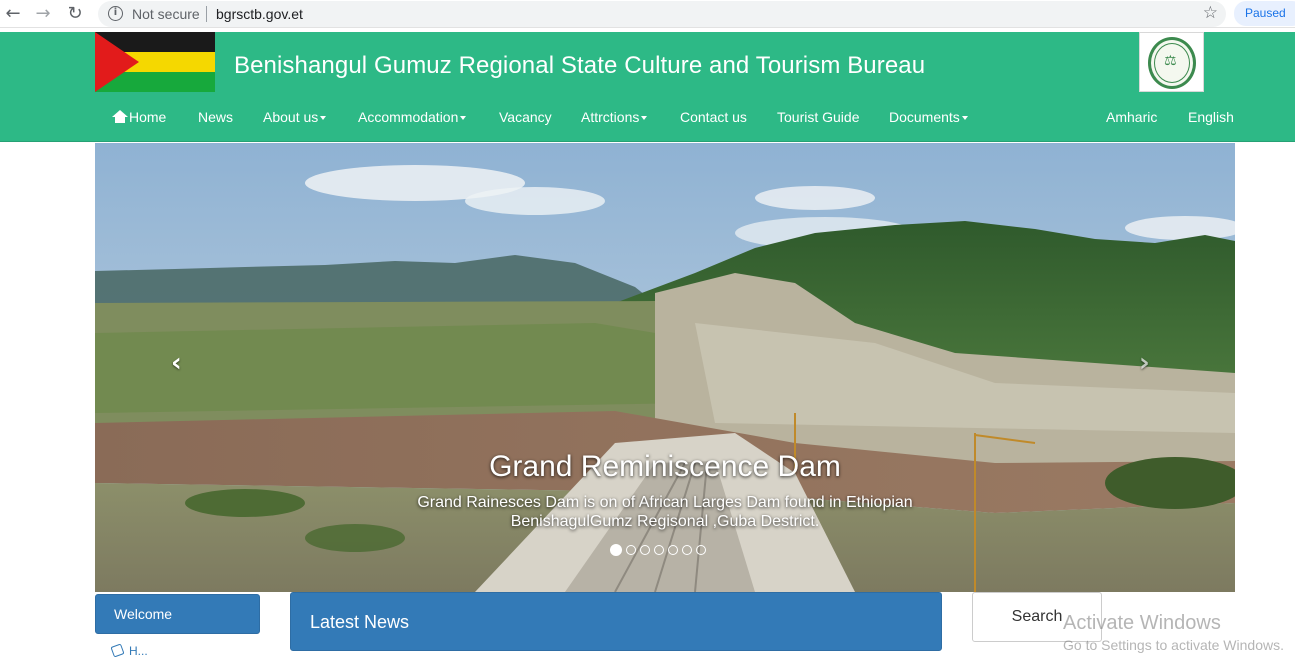 The height and width of the screenshot is (658, 1295). Describe the element at coordinates (75, 14) in the screenshot. I see `reload-icon: ↻` at that location.